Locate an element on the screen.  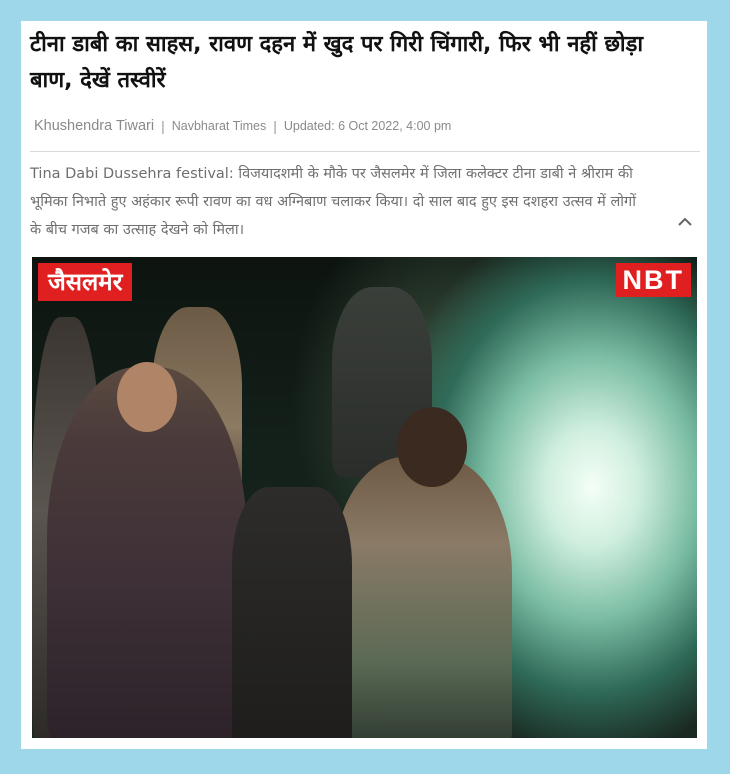
divider is located at coordinates (365, 151).